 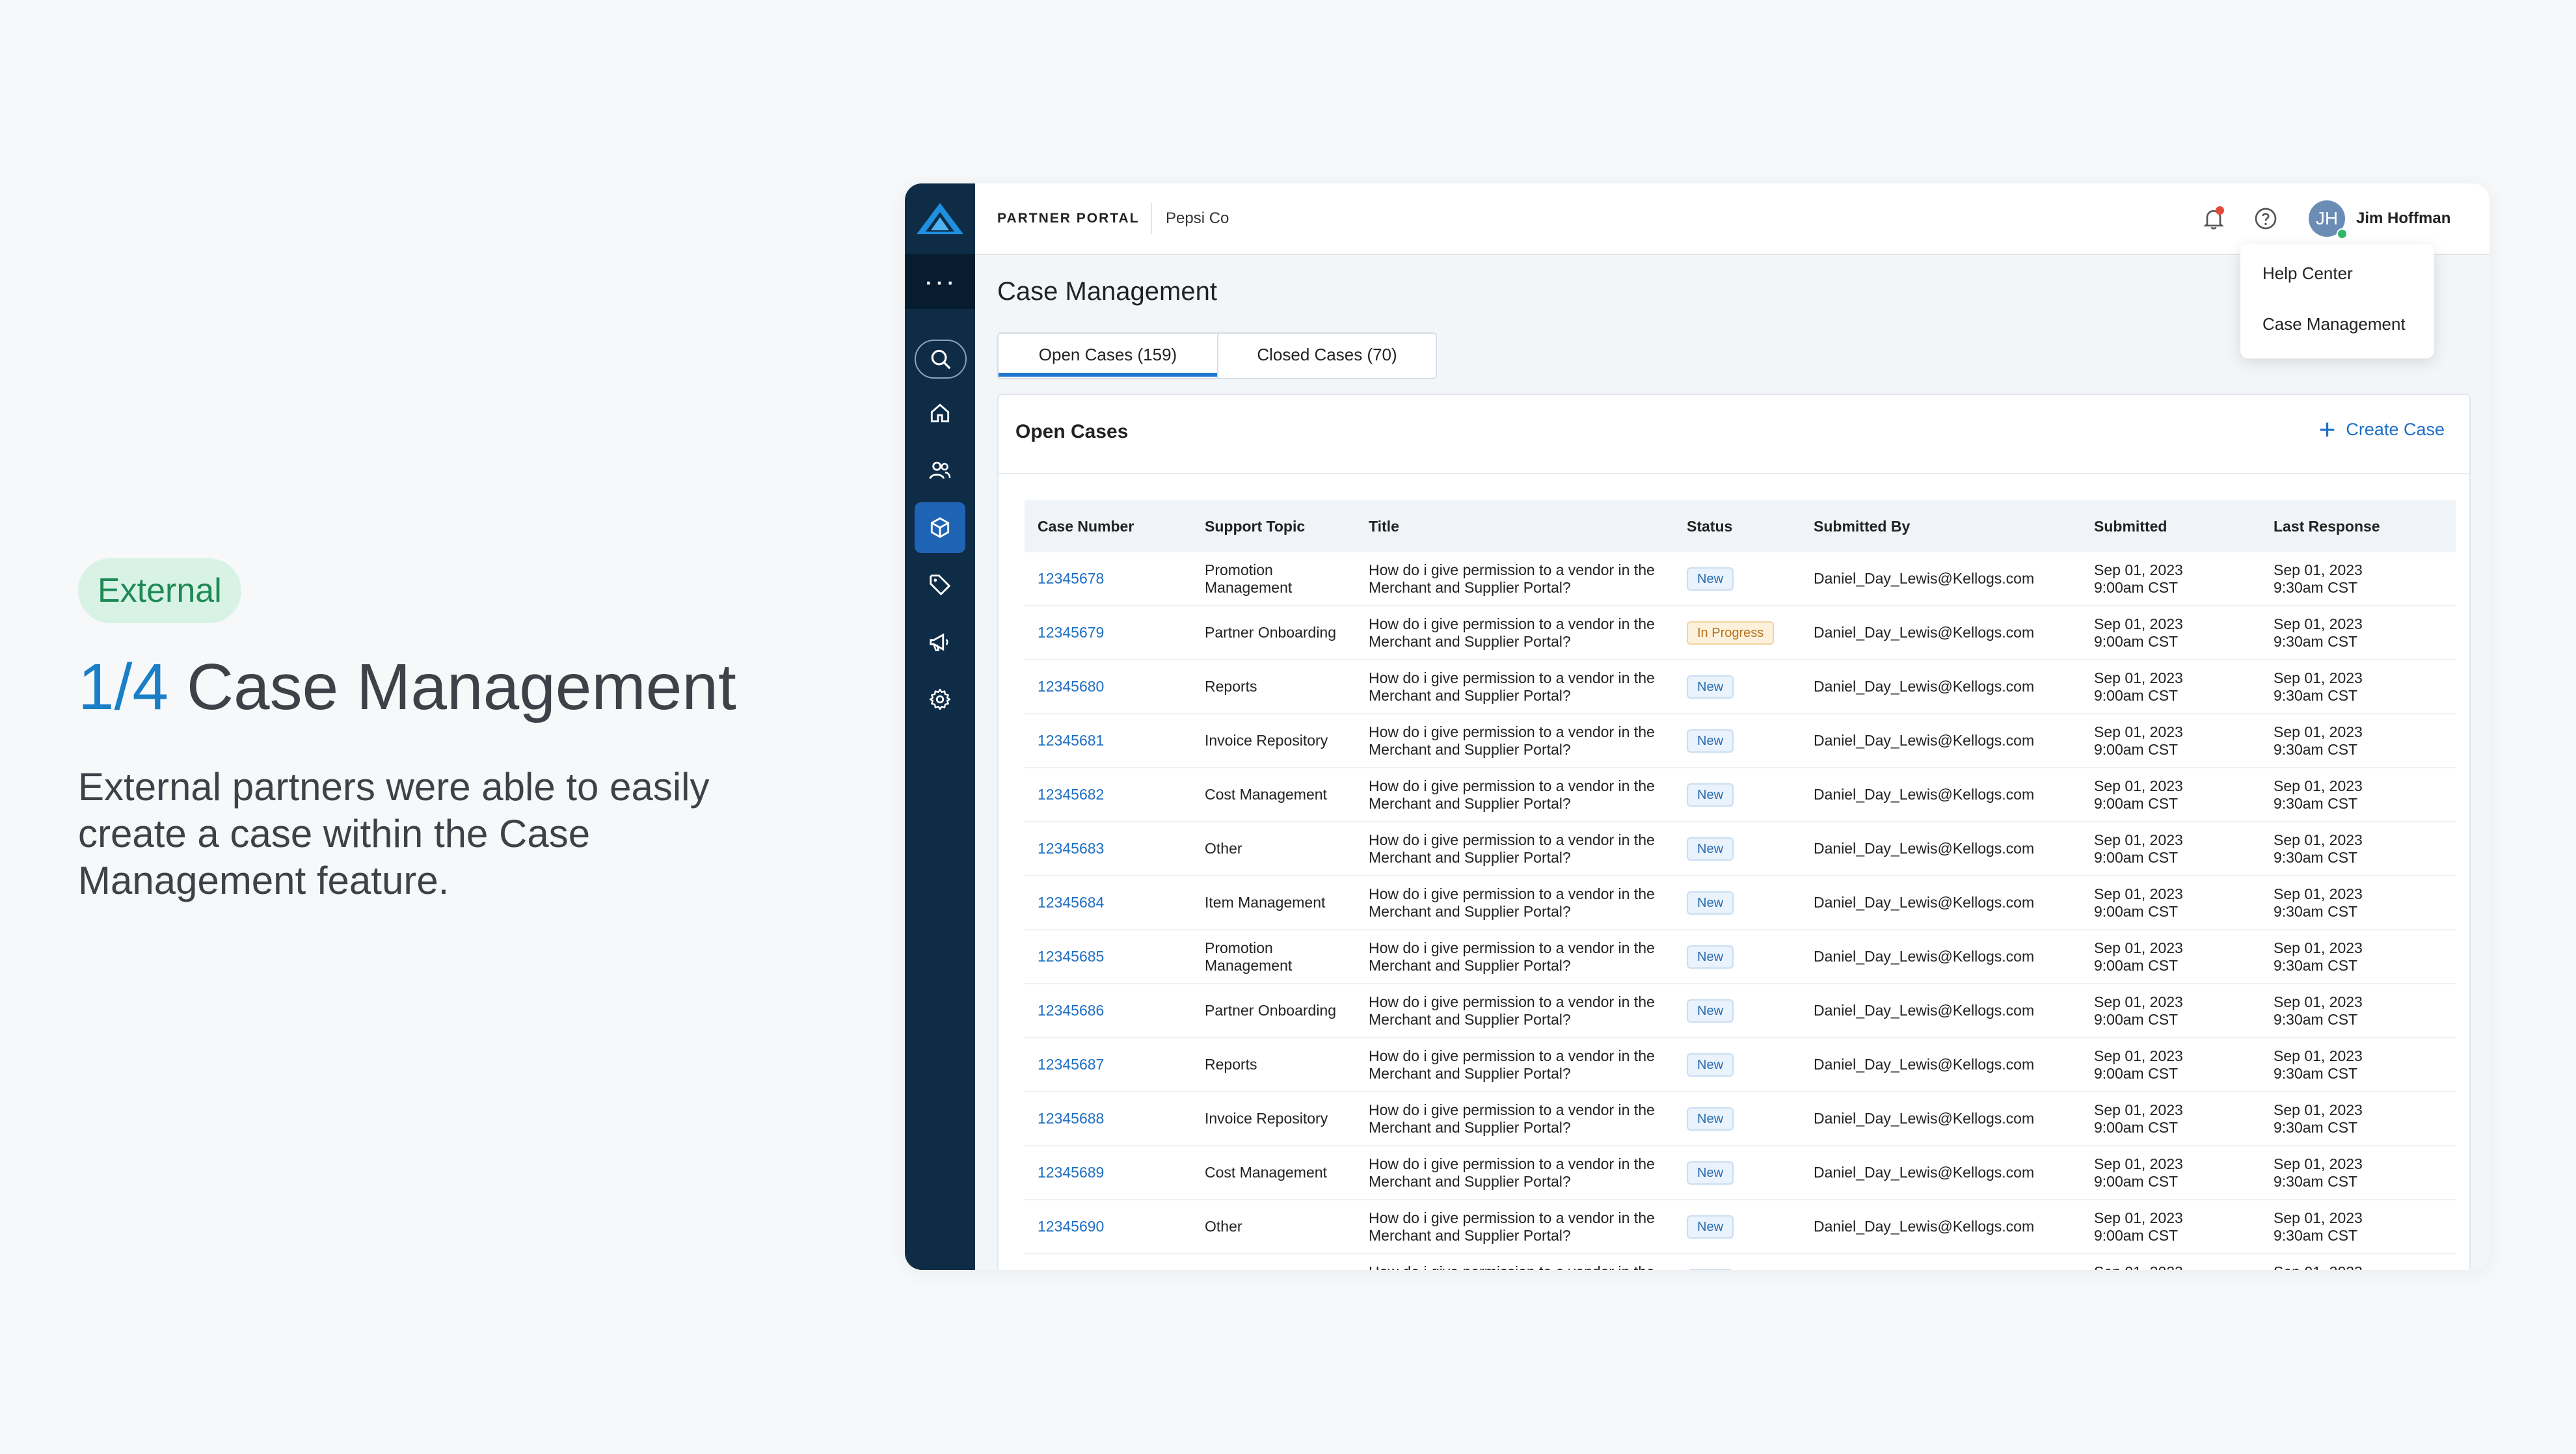 I want to click on case-number-link: 12345691, so click(x=1071, y=1262).